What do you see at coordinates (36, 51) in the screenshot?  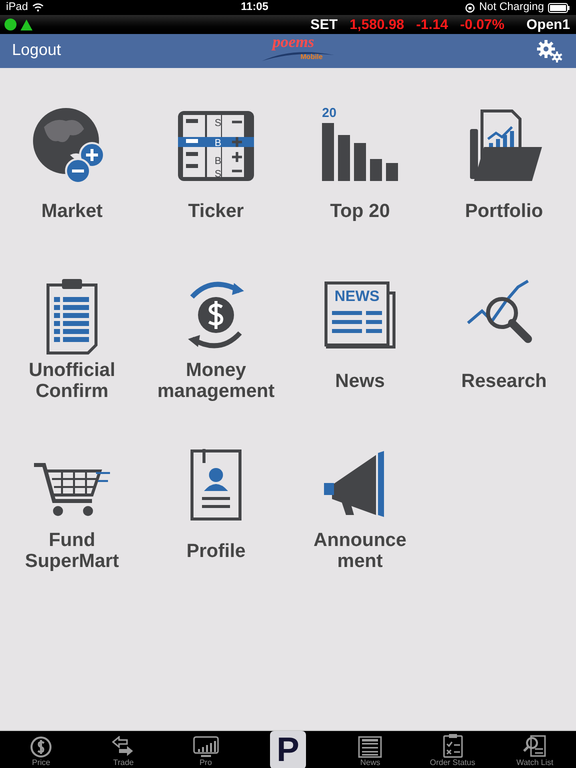 I see `logout-button: Logout` at bounding box center [36, 51].